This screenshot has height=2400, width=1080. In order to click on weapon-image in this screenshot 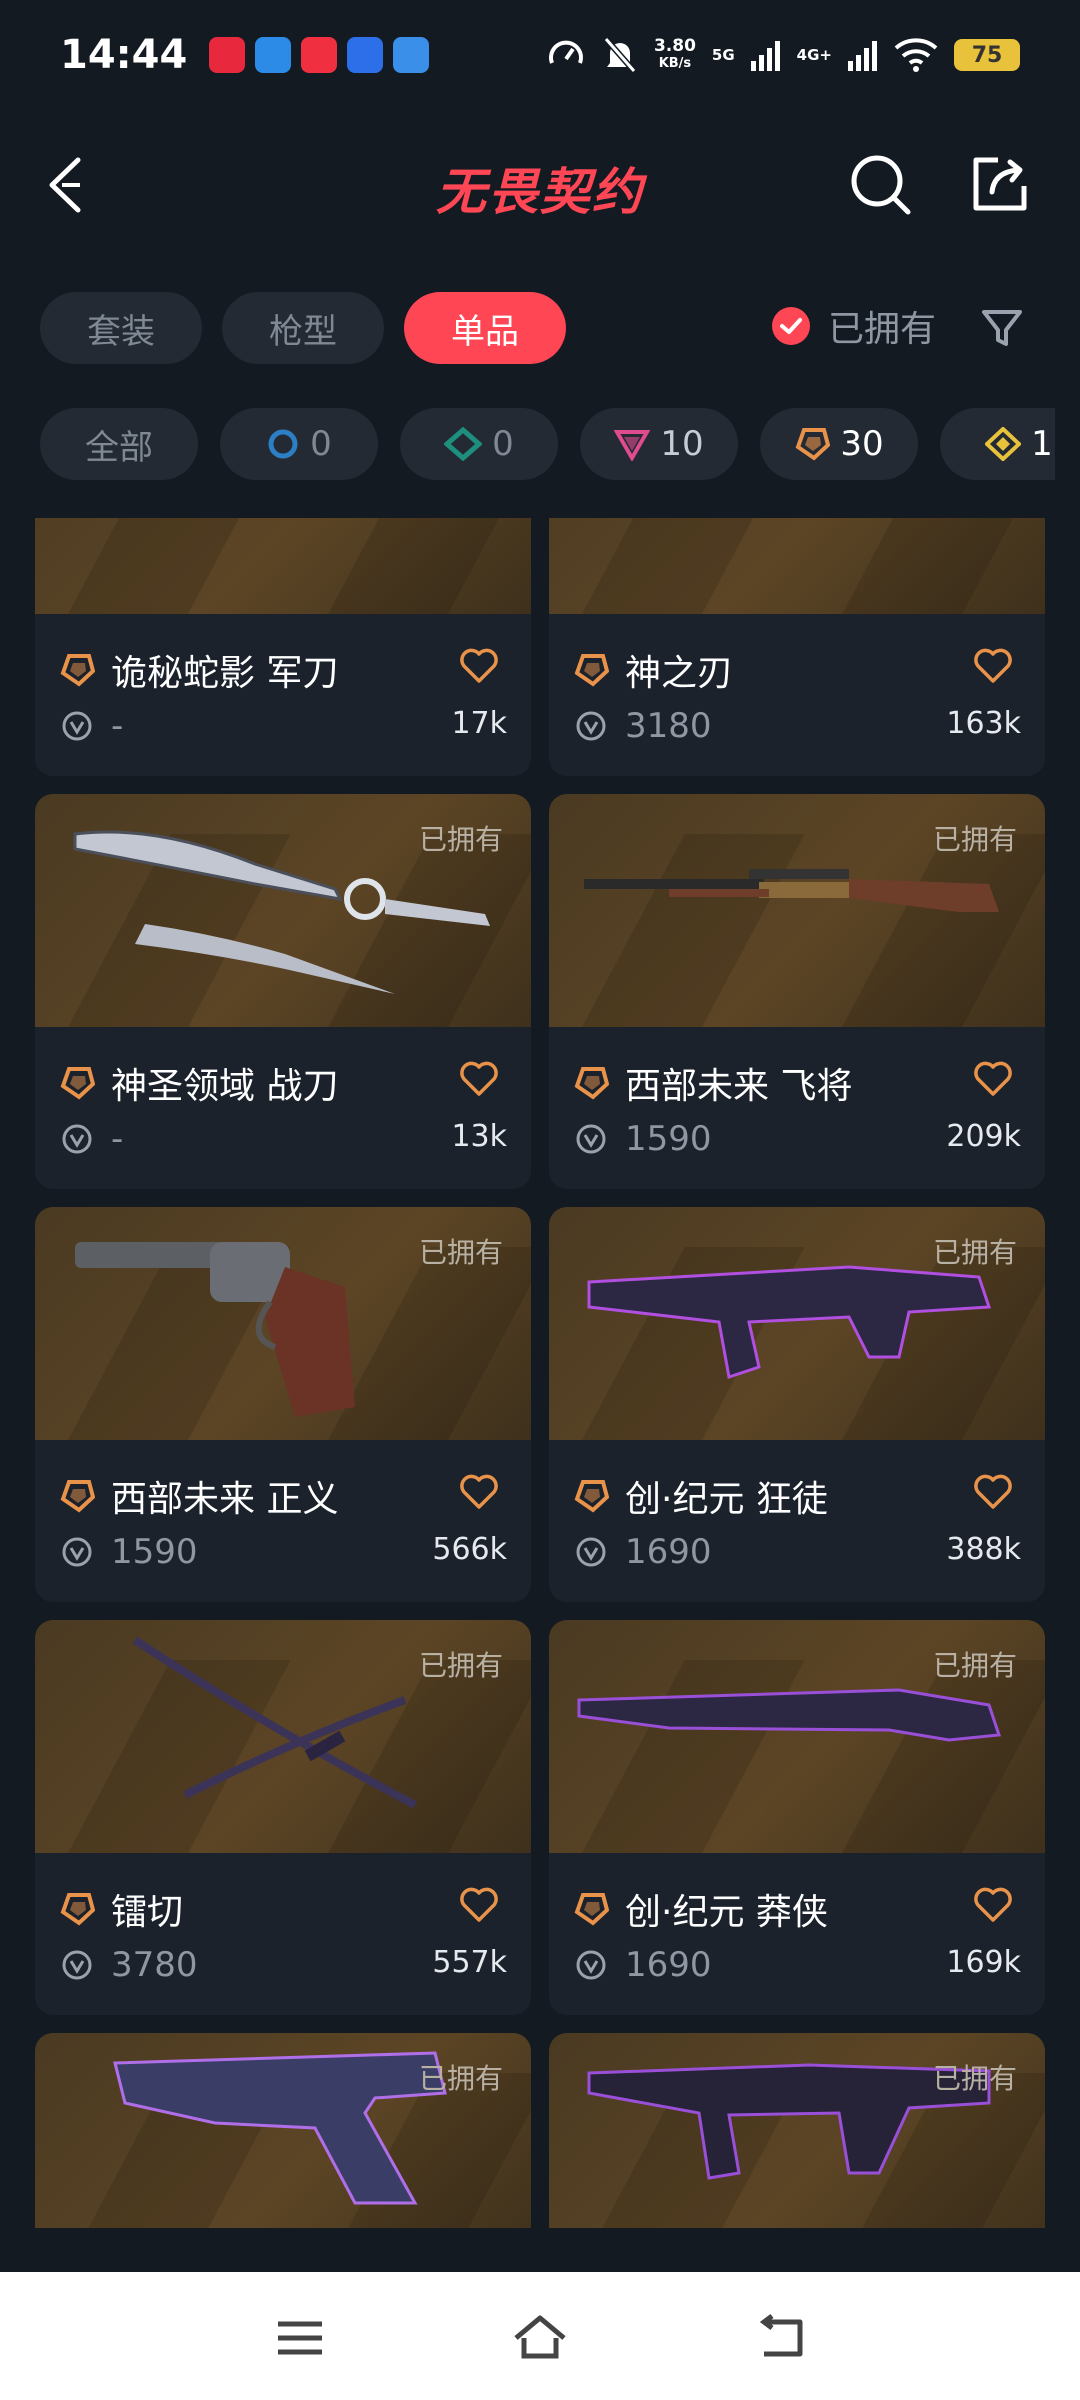, I will do `click(797, 566)`.